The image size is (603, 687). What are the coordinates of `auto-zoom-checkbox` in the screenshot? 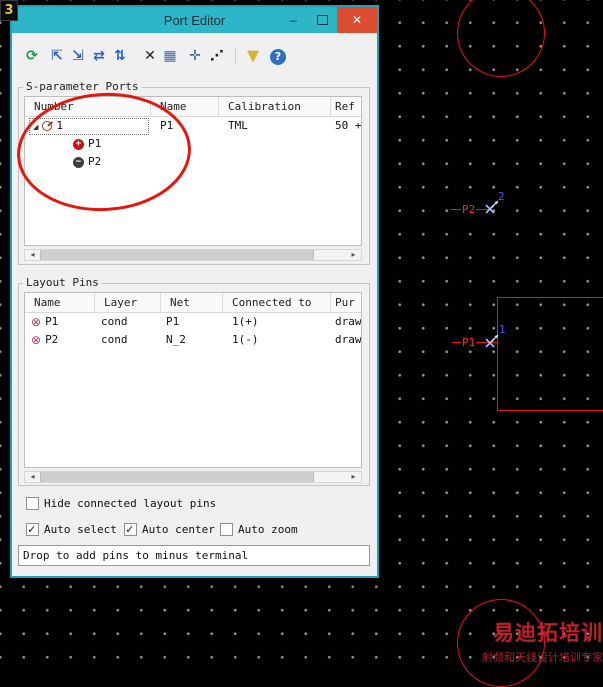 It's located at (226, 529).